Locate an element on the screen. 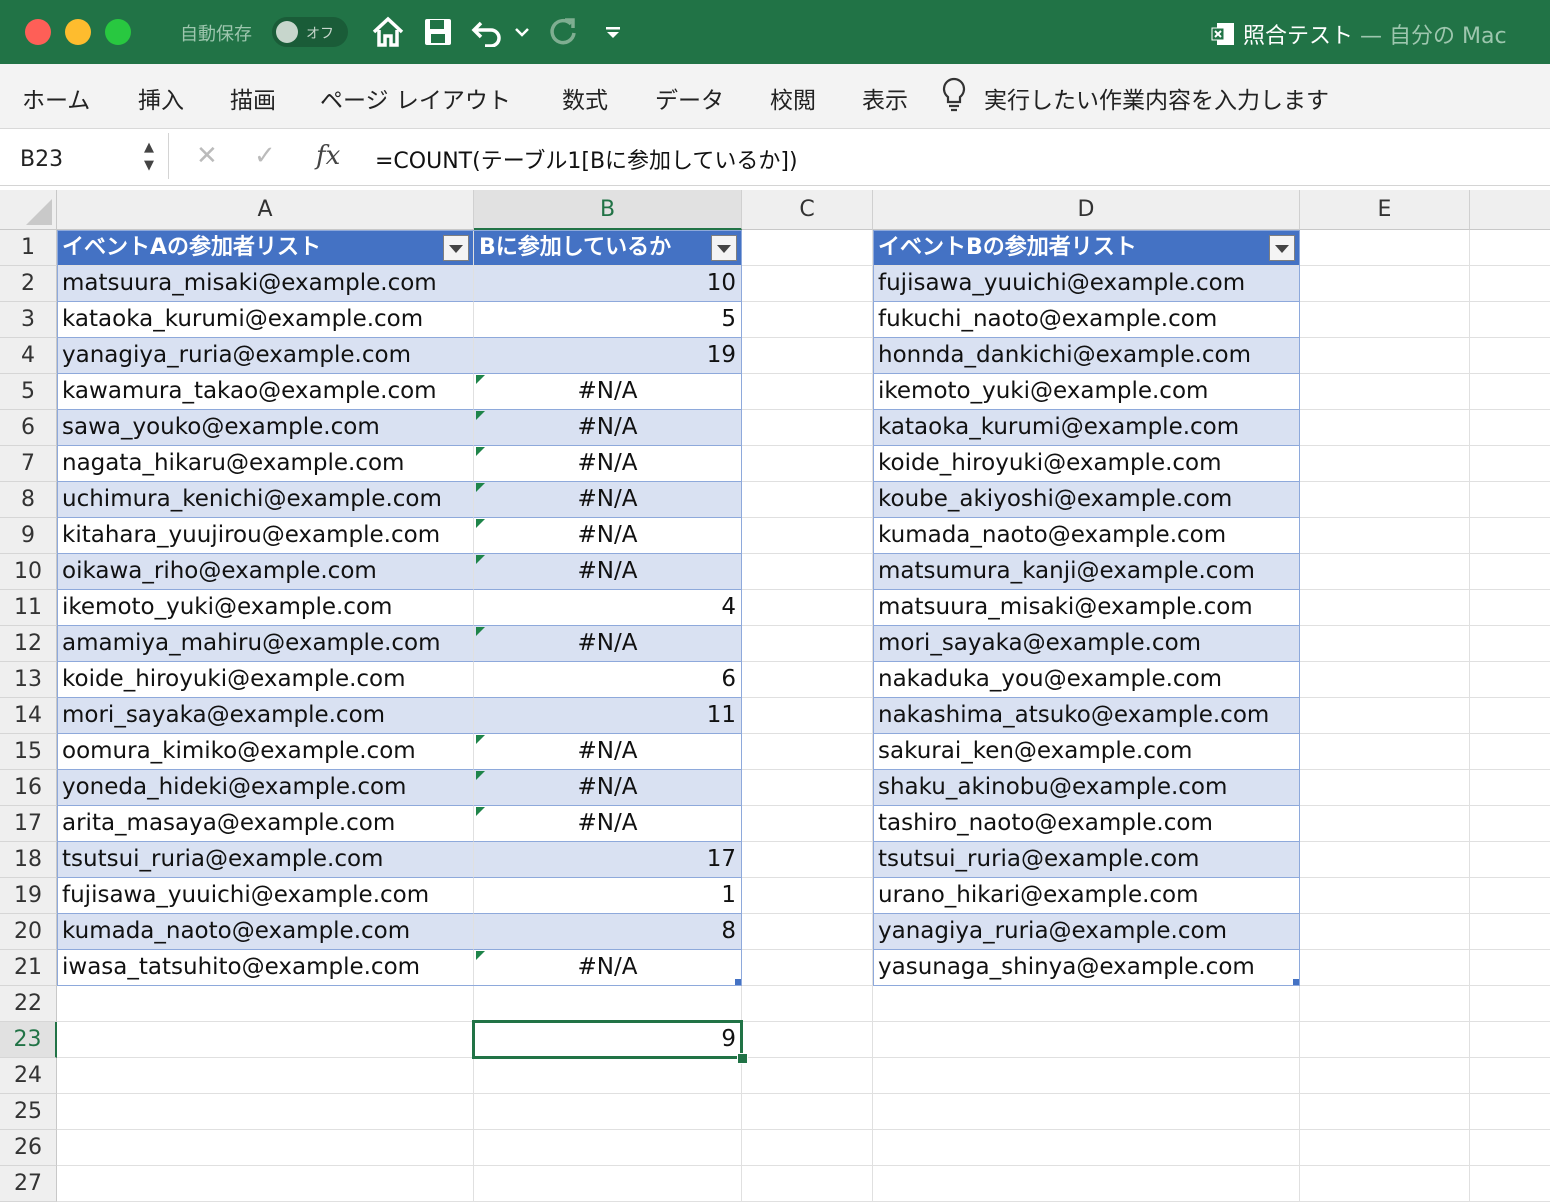 This screenshot has height=1203, width=1550. cell-c22 is located at coordinates (807, 1004).